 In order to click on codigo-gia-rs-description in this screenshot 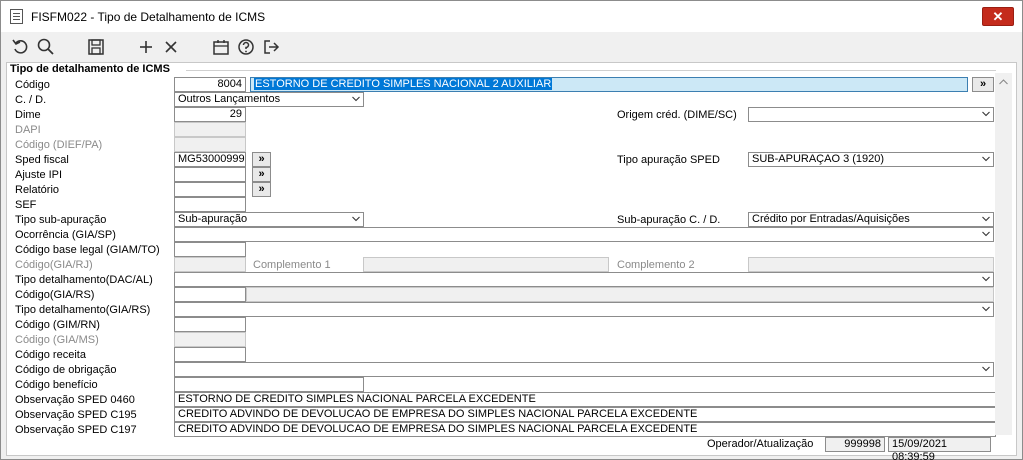, I will do `click(620, 294)`.